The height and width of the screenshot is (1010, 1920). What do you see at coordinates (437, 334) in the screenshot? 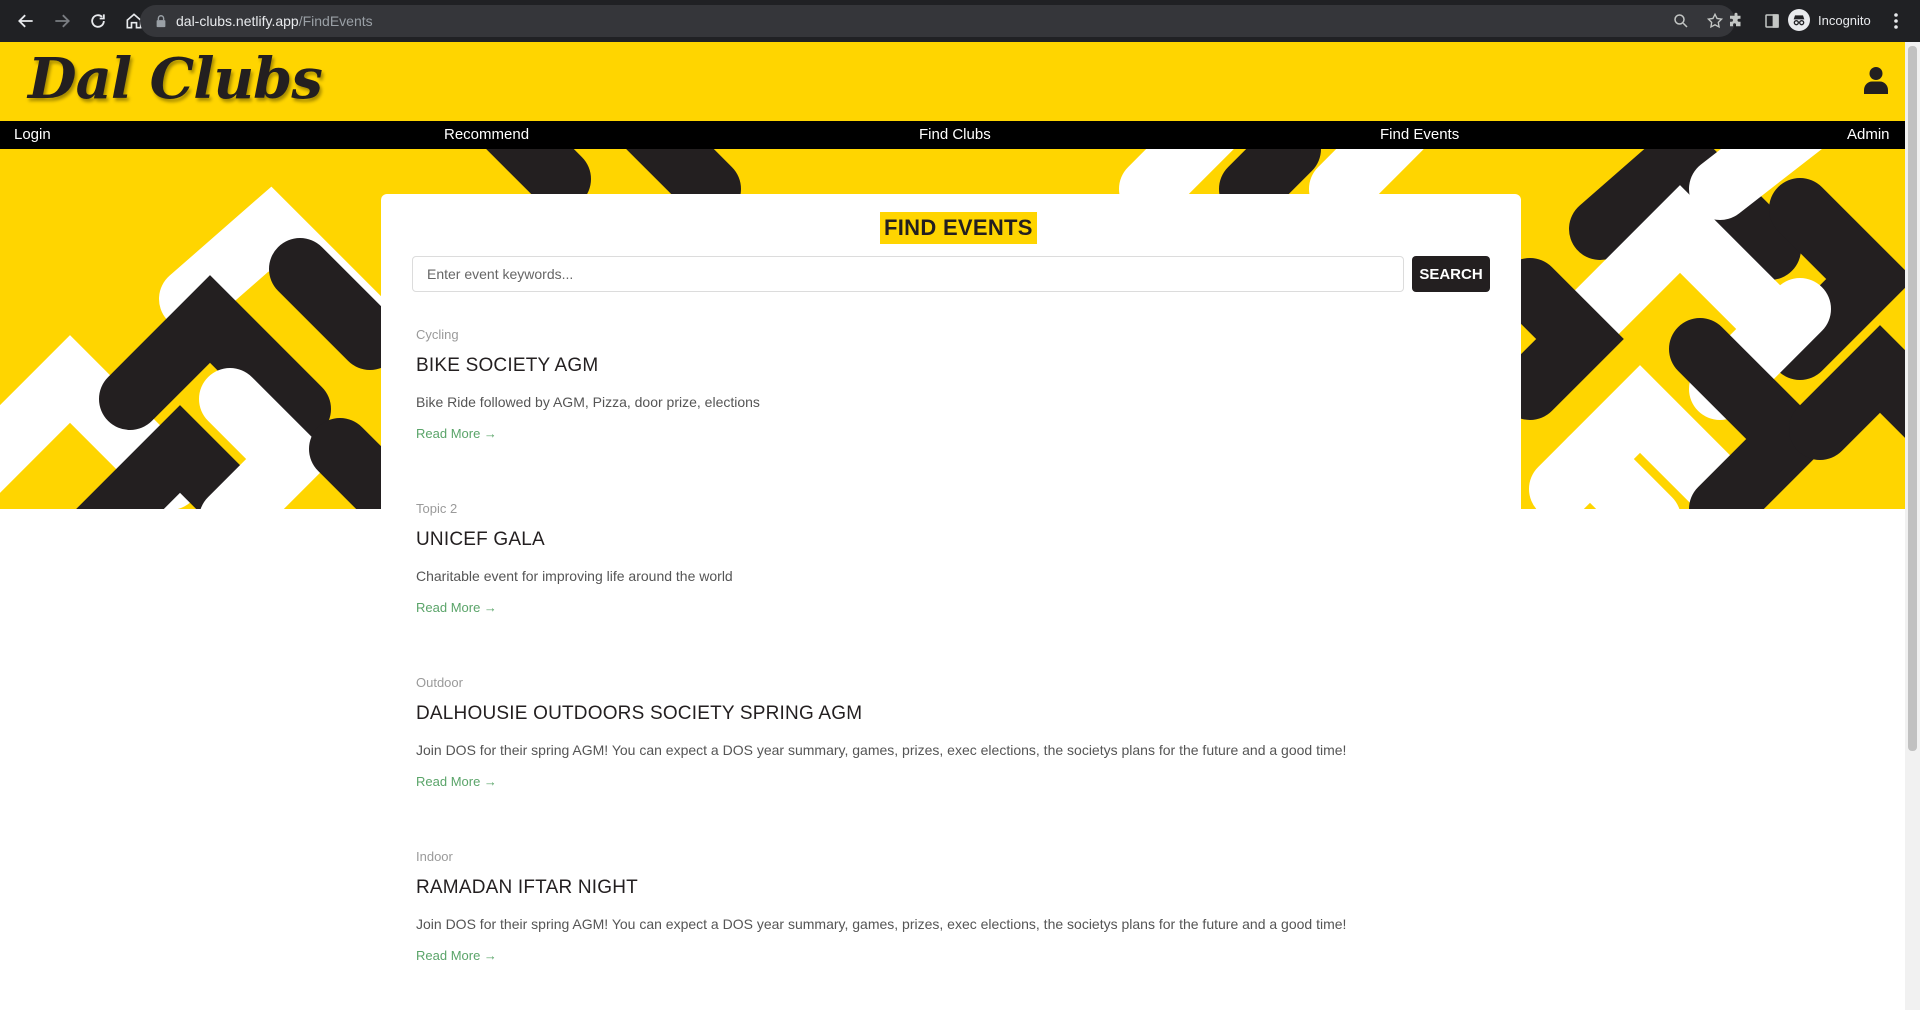
I see `event-topic: Cycling` at bounding box center [437, 334].